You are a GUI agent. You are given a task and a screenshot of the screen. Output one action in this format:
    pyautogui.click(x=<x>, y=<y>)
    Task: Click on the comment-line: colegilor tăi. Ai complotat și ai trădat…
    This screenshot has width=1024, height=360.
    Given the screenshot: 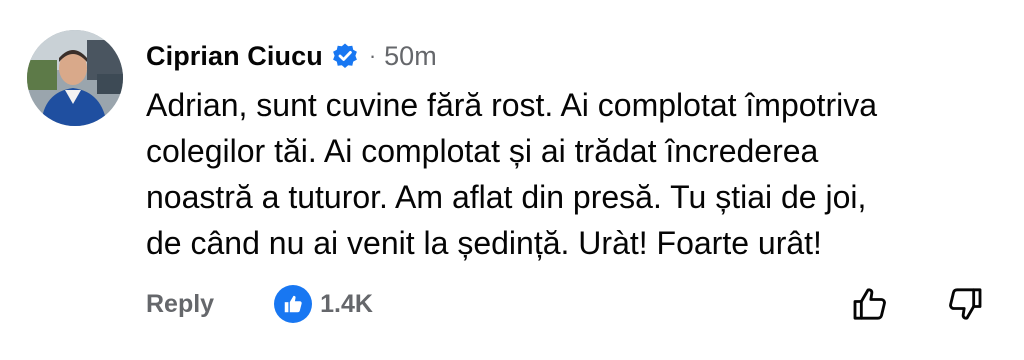 What is the action you would take?
    pyautogui.click(x=482, y=151)
    